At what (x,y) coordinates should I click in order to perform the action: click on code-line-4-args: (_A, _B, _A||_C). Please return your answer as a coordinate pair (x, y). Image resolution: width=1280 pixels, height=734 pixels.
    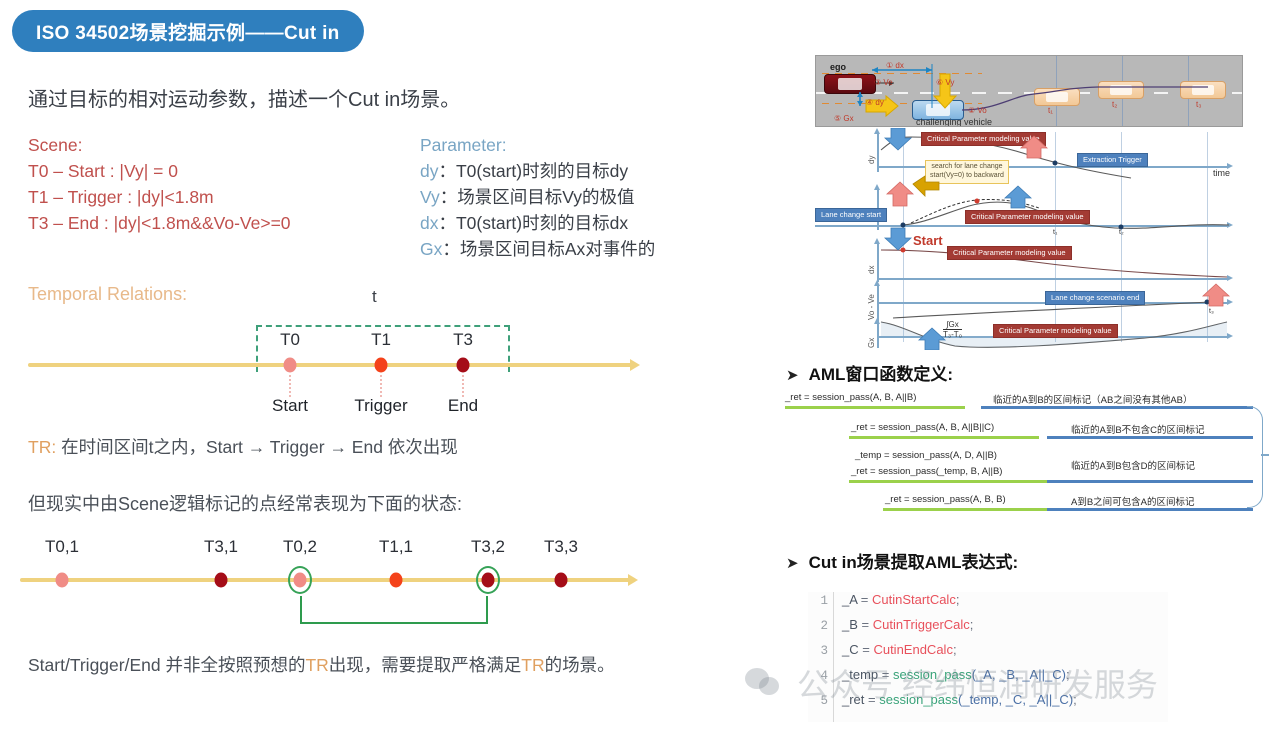
    Looking at the image, I should click on (1018, 674).